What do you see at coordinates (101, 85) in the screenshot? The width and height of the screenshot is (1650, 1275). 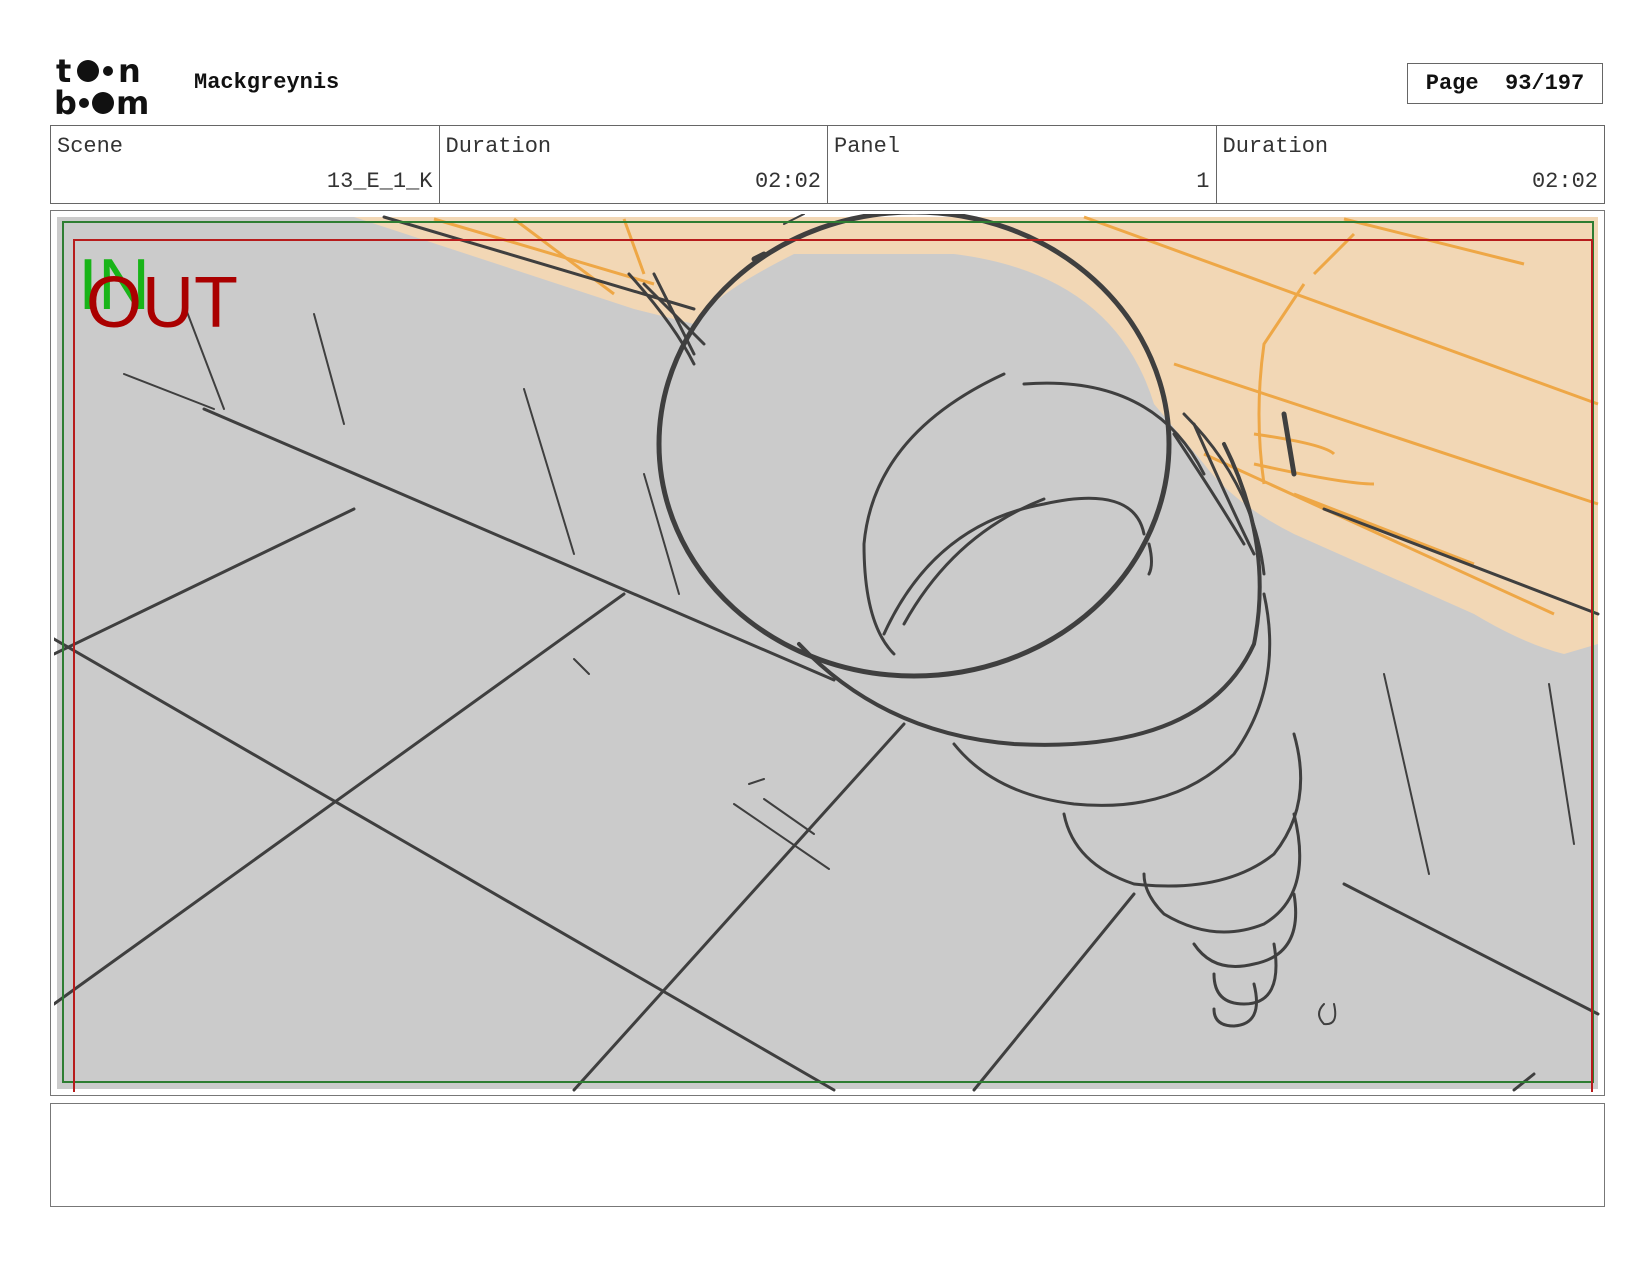 I see `toon-boom-logo: t n b m` at bounding box center [101, 85].